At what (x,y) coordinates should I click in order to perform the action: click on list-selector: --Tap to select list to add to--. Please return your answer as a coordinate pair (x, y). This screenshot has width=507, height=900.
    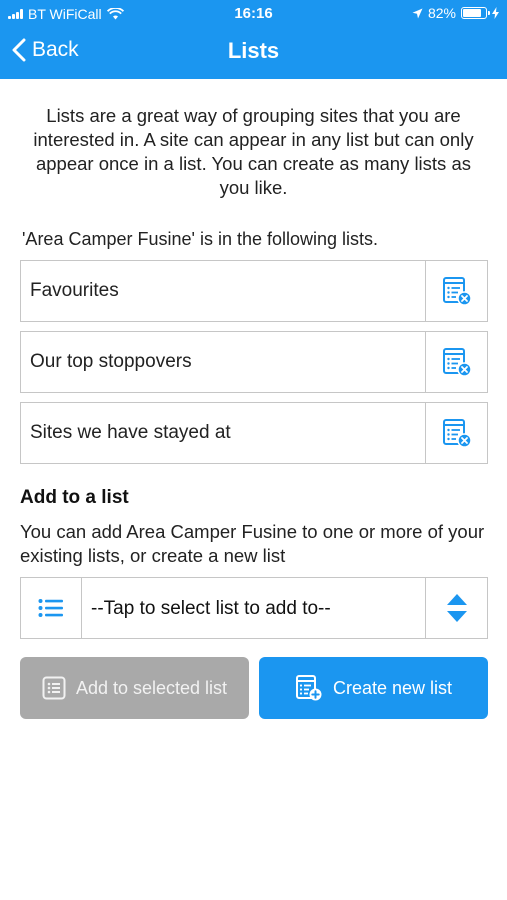
    Looking at the image, I should click on (254, 608).